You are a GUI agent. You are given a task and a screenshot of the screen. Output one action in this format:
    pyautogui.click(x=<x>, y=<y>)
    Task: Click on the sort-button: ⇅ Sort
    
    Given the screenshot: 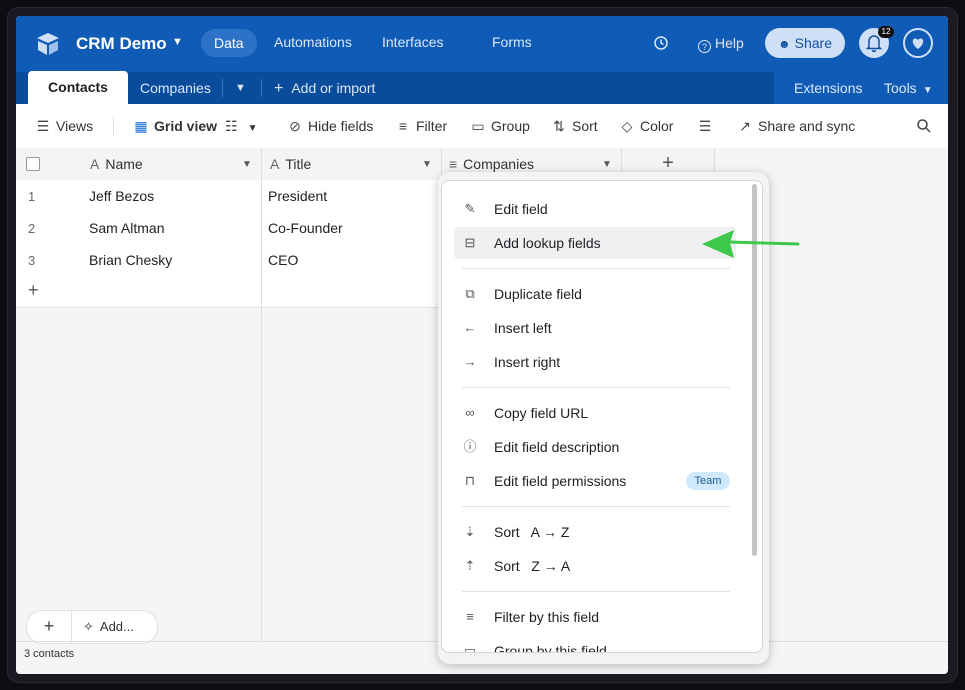 What is the action you would take?
    pyautogui.click(x=575, y=126)
    